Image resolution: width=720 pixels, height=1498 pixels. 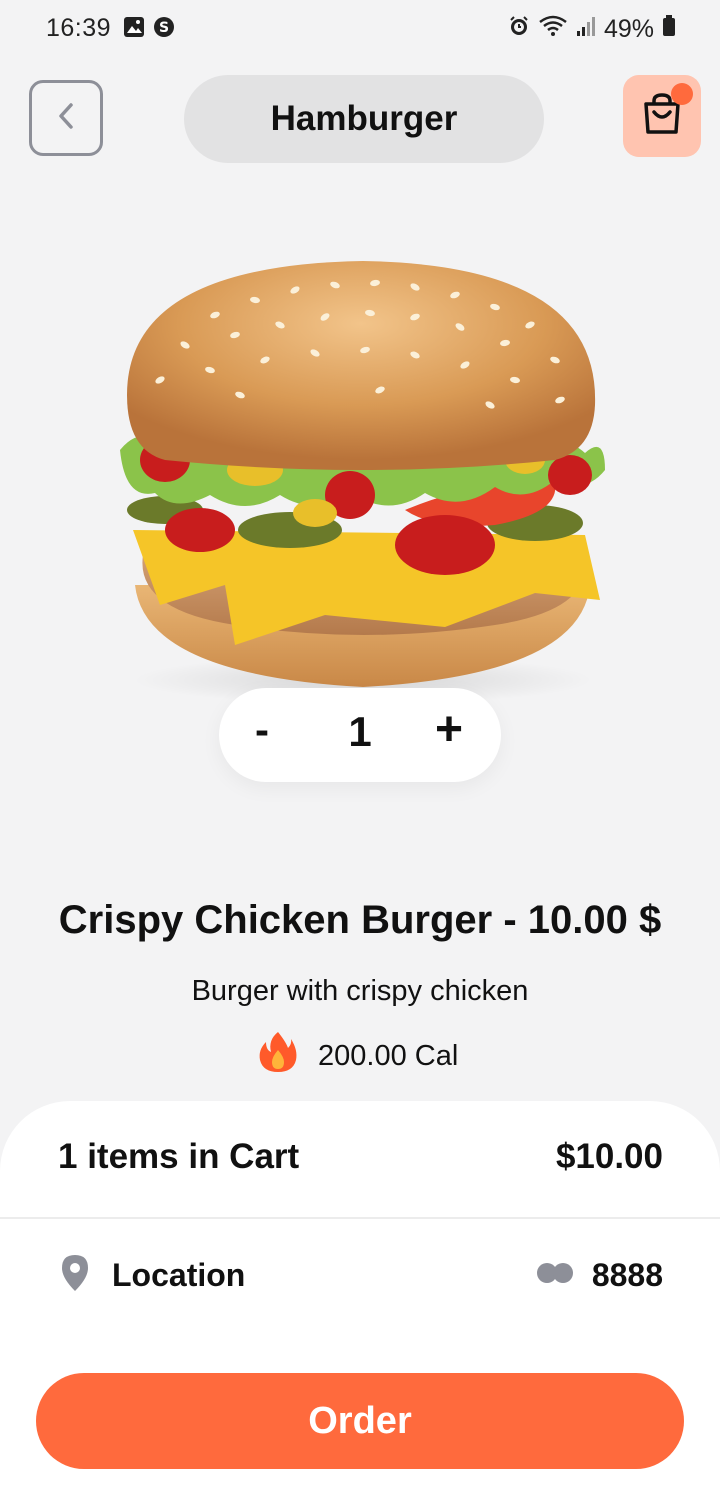 I want to click on cart-notification-dot, so click(x=682, y=94).